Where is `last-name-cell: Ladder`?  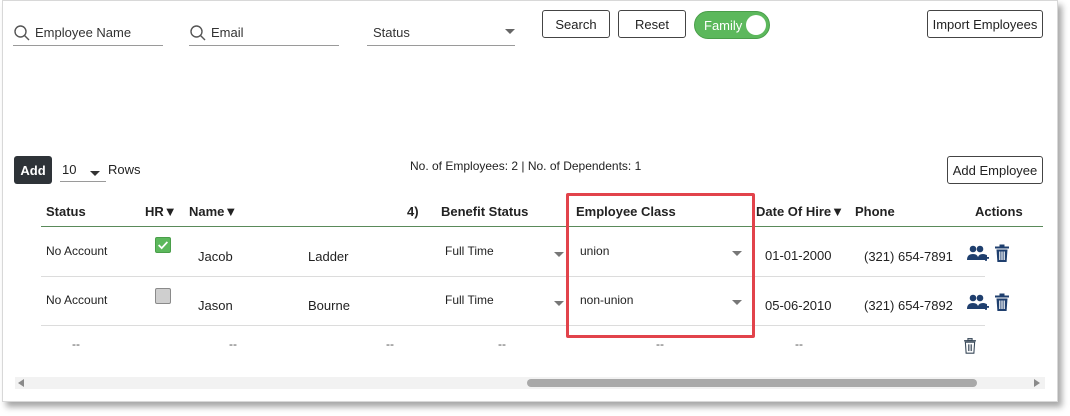
last-name-cell: Ladder is located at coordinates (328, 256).